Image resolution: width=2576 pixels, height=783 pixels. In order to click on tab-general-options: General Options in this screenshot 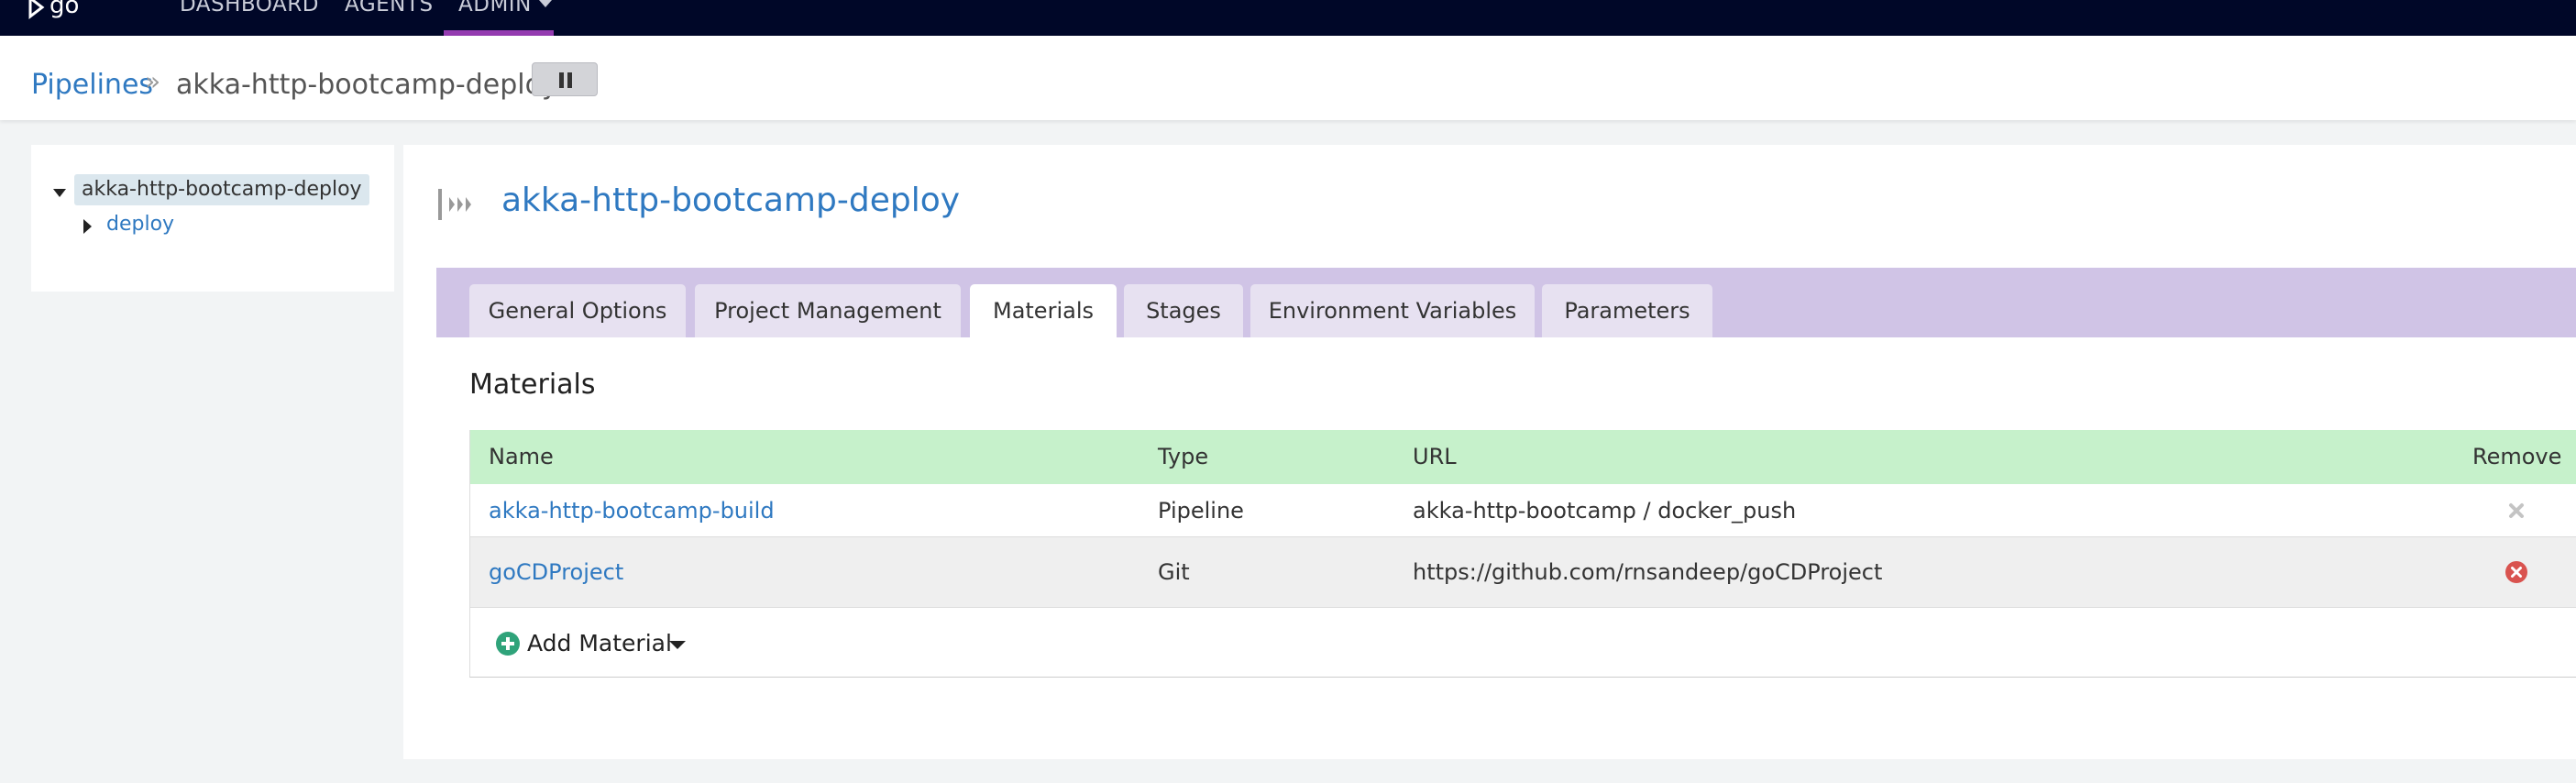, I will do `click(577, 310)`.